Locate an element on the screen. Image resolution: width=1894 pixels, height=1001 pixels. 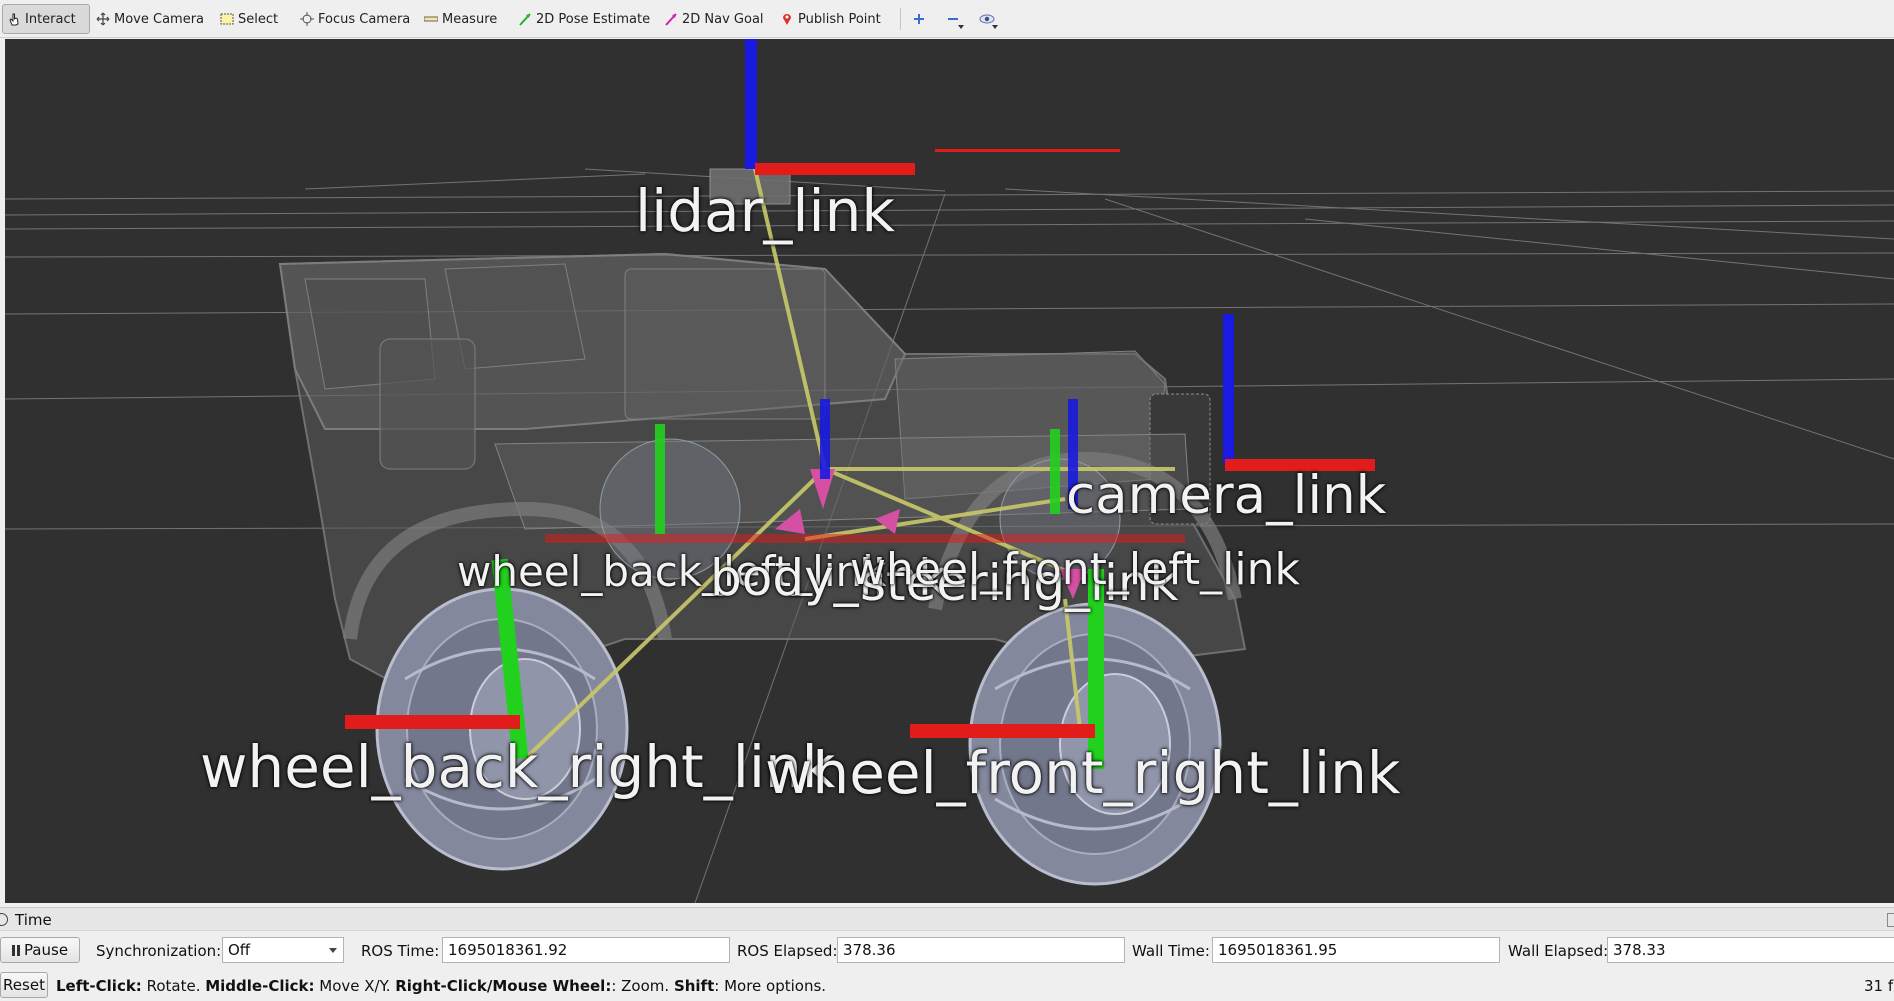
ros-elapsed-field: 378.36 is located at coordinates (981, 950).